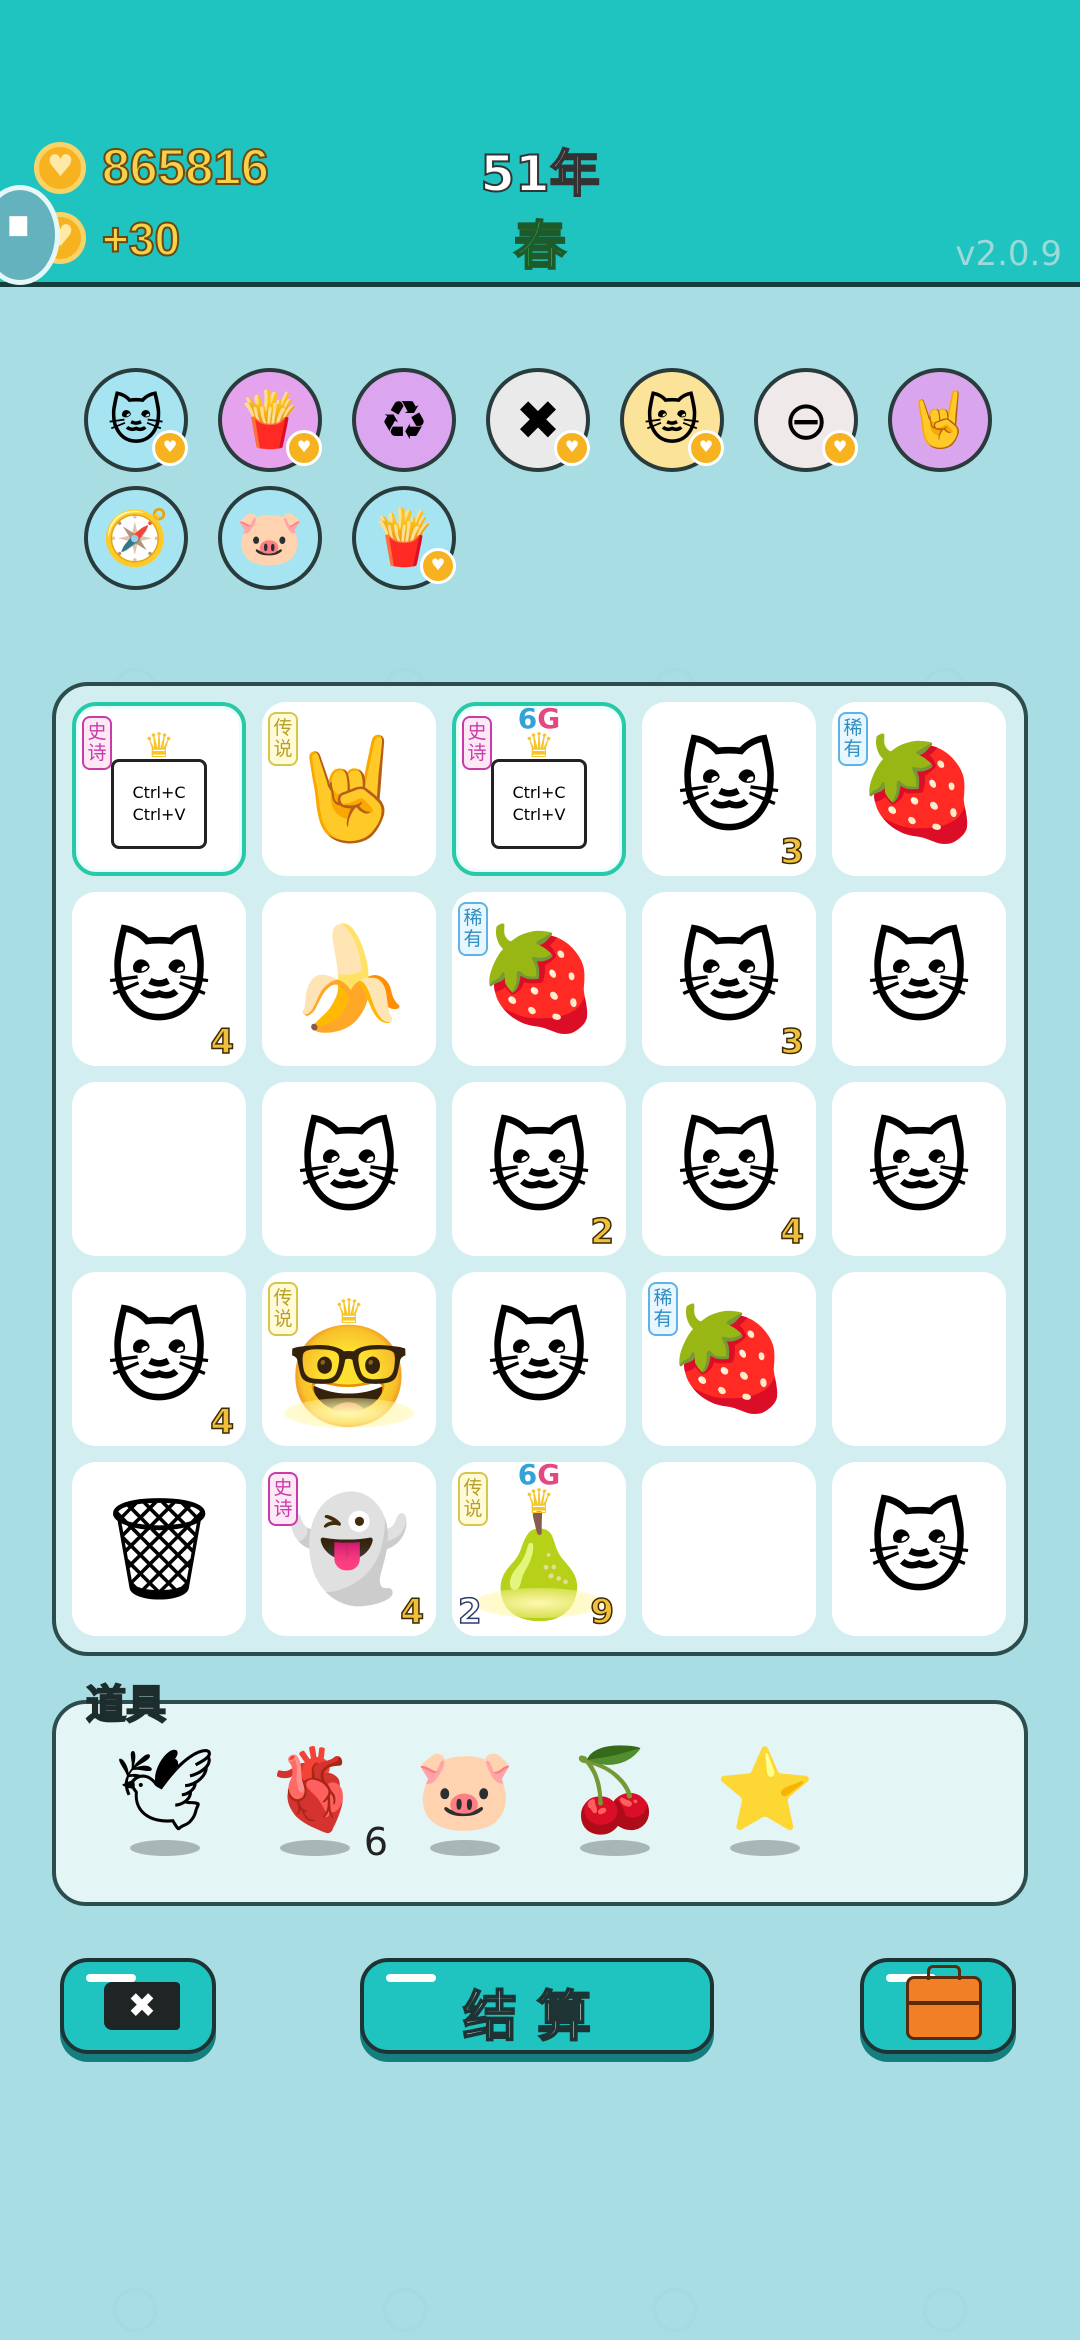 The image size is (1080, 2340). What do you see at coordinates (944, 2002) in the screenshot?
I see `briefcase-icon` at bounding box center [944, 2002].